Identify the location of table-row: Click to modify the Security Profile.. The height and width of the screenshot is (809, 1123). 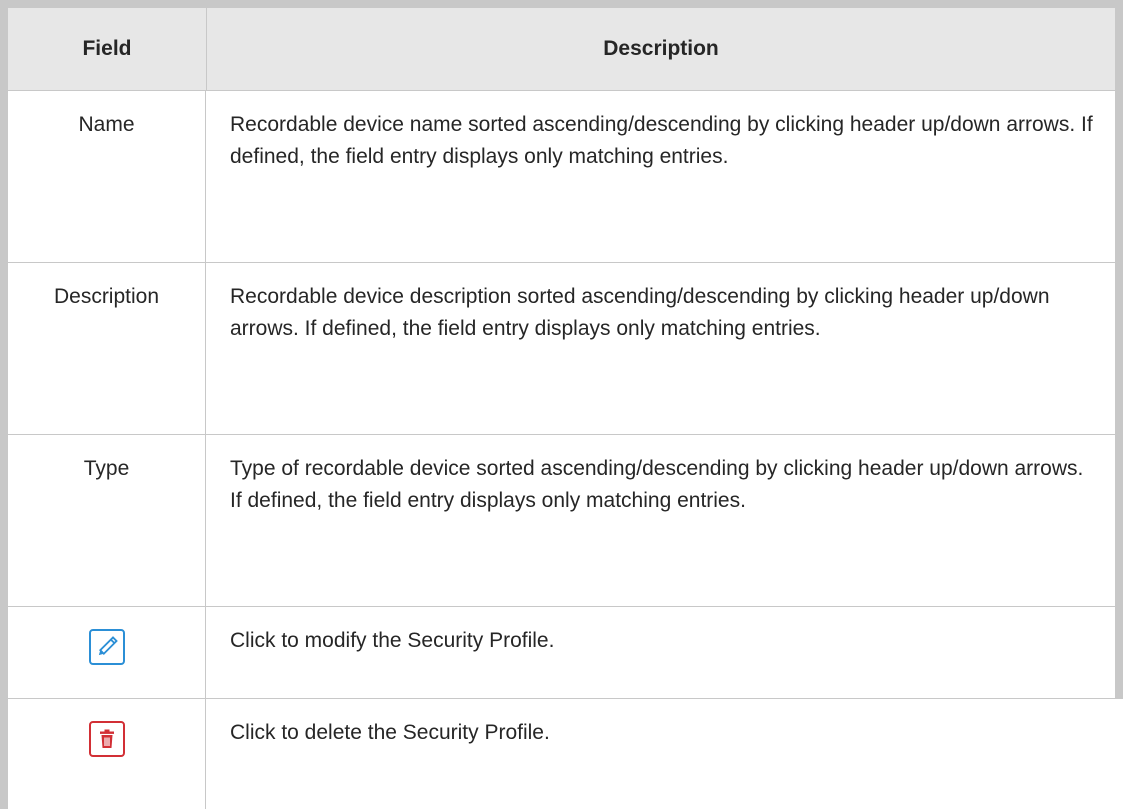
(561, 653).